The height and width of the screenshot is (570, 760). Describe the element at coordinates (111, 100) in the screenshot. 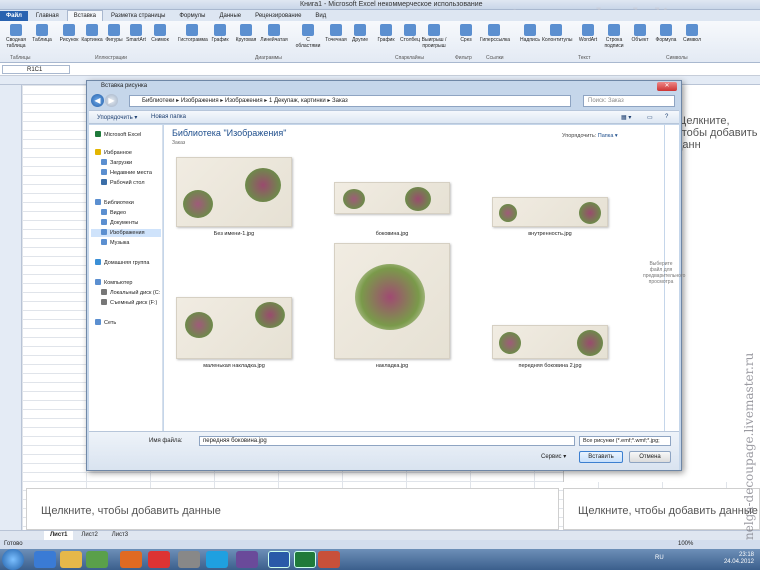

I see `forward-icon: ▶` at that location.